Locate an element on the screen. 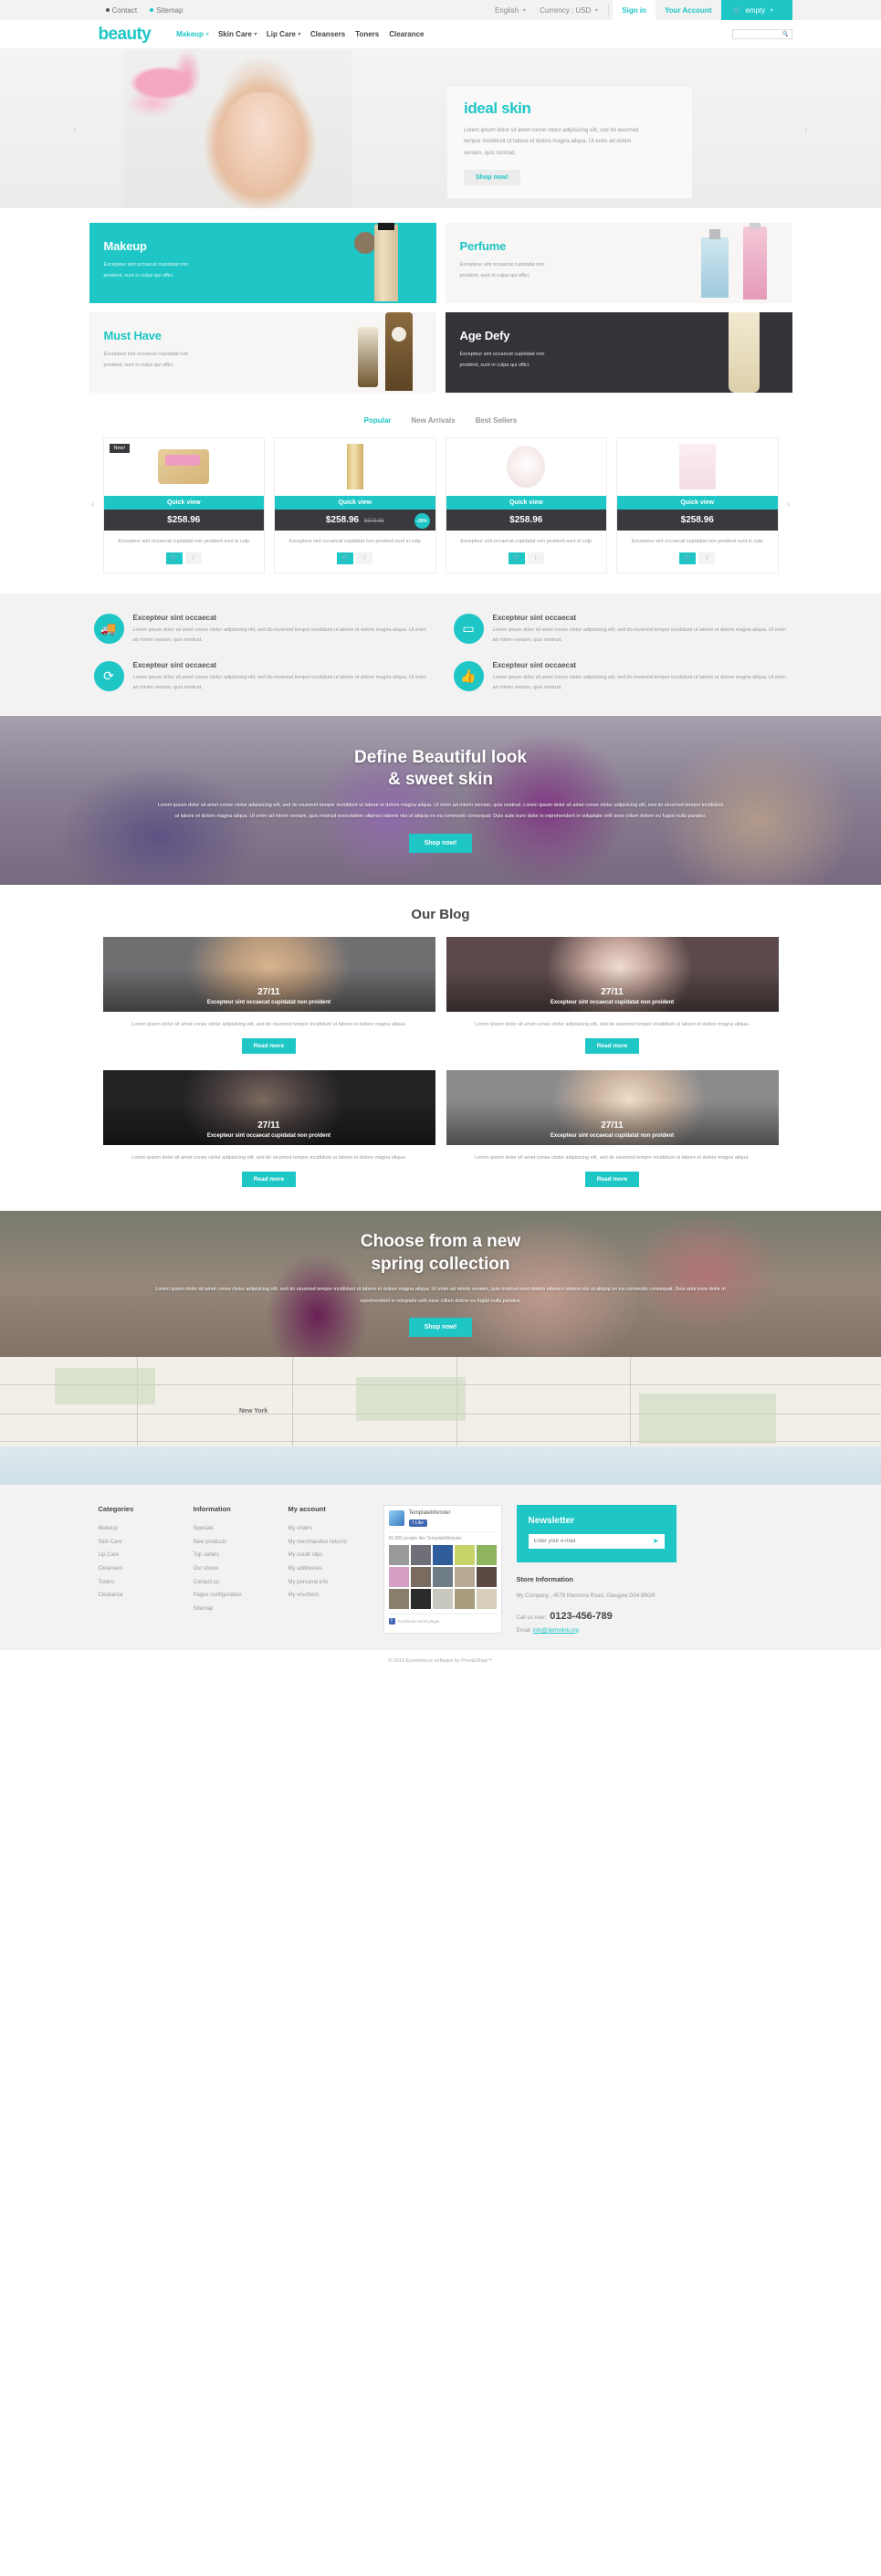 This screenshot has width=881, height=2576. footer-link: My vouchers is located at coordinates (329, 1596).